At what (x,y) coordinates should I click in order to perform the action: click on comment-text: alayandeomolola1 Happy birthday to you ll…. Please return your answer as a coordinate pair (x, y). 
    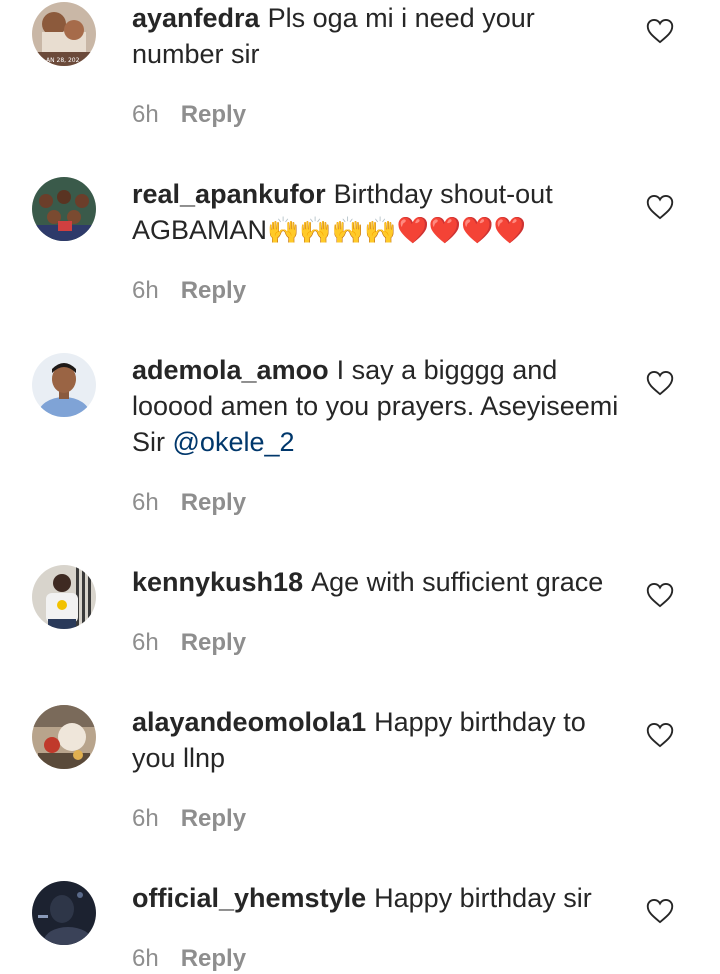
    Looking at the image, I should click on (378, 740).